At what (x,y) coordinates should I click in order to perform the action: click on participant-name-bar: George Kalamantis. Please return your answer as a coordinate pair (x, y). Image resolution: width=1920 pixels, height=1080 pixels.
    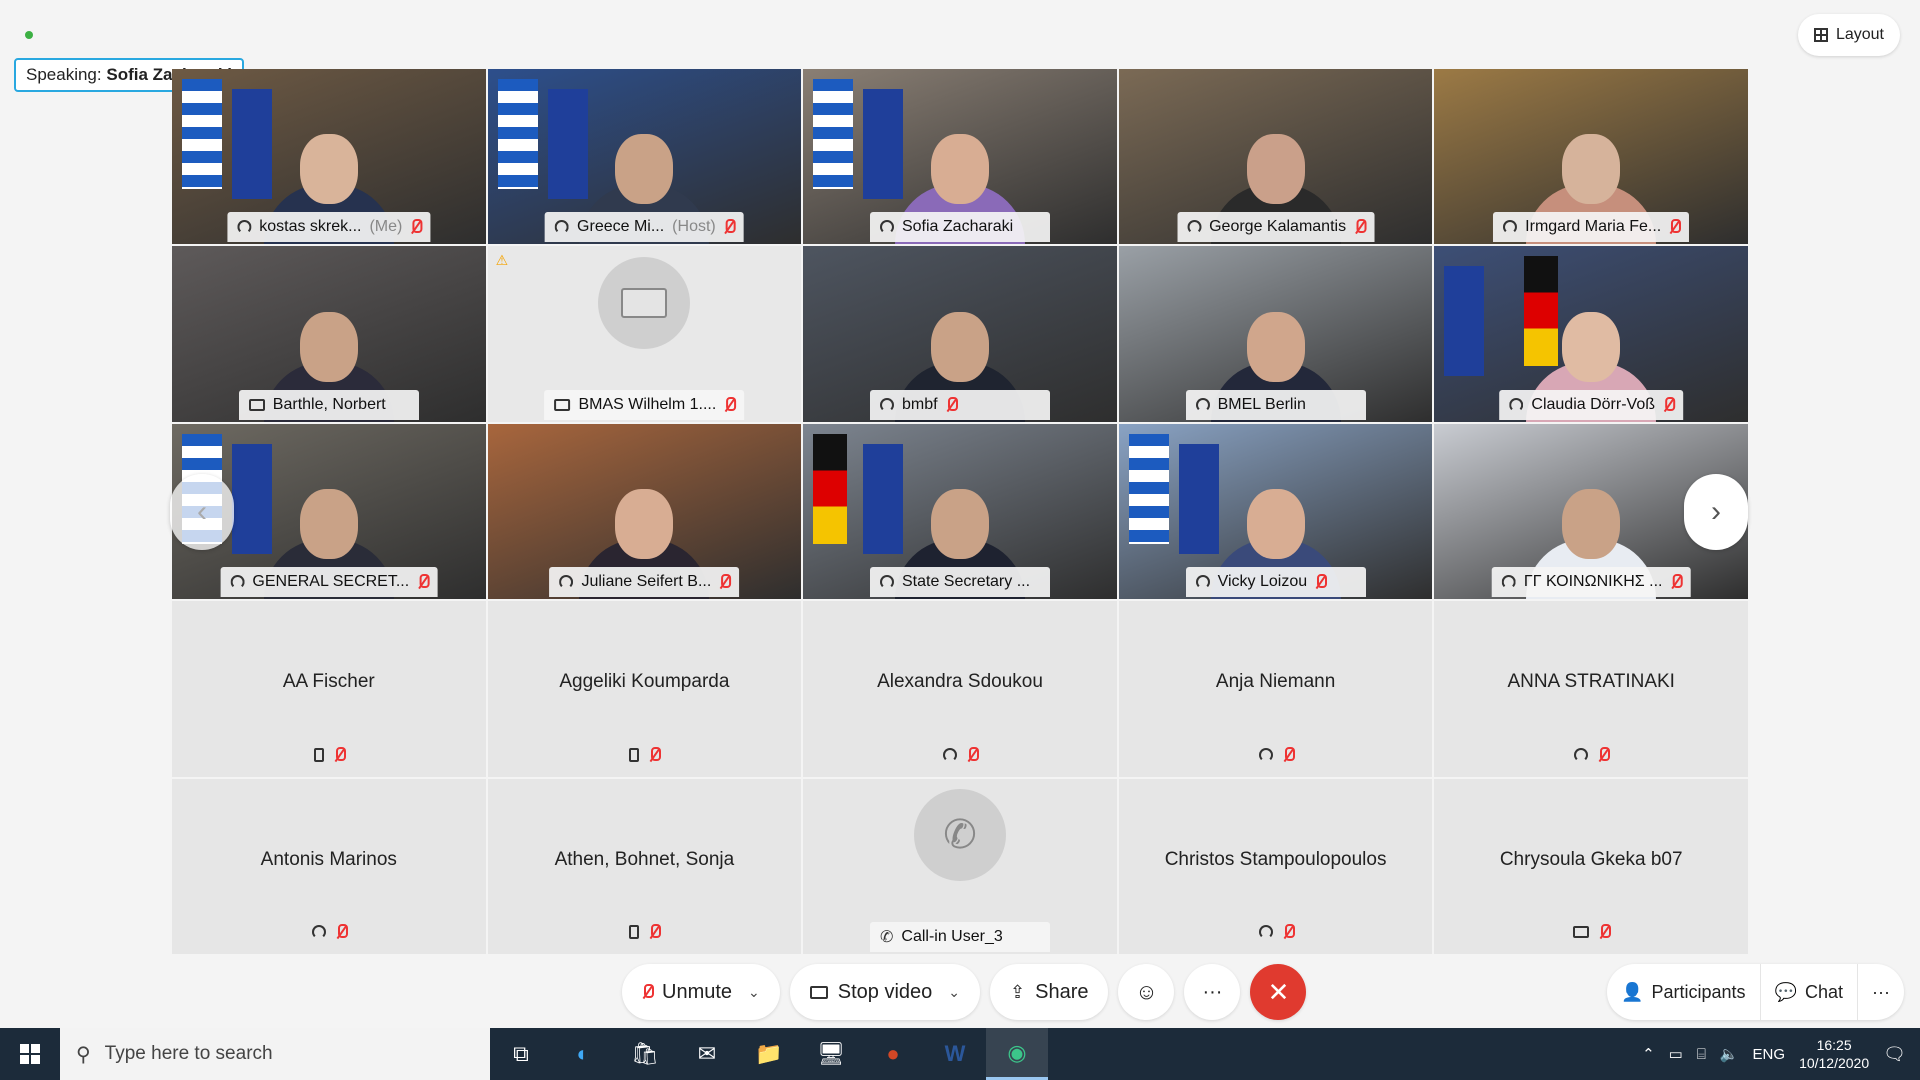
    Looking at the image, I should click on (1276, 227).